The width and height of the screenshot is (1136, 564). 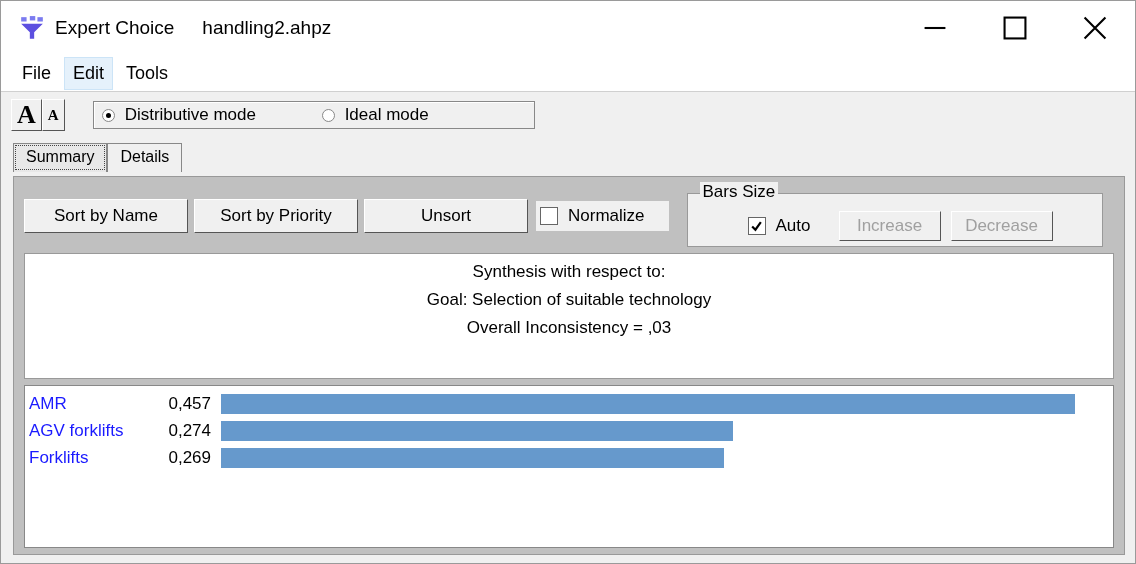 I want to click on tab: Details, so click(x=145, y=157).